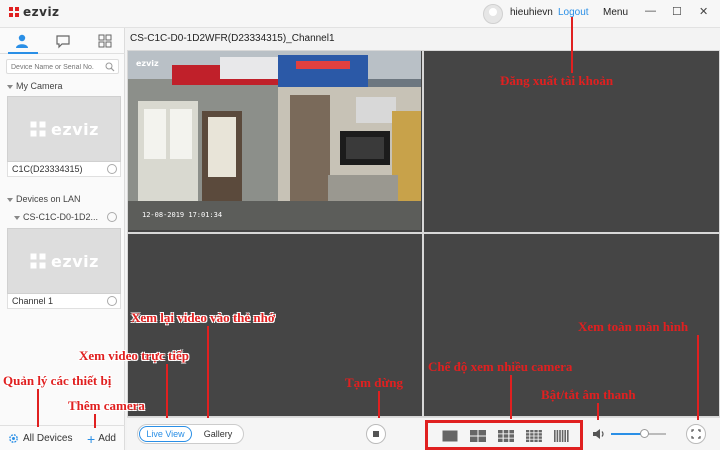 This screenshot has width=720, height=450. What do you see at coordinates (95, 421) in the screenshot?
I see `annotation-line-add` at bounding box center [95, 421].